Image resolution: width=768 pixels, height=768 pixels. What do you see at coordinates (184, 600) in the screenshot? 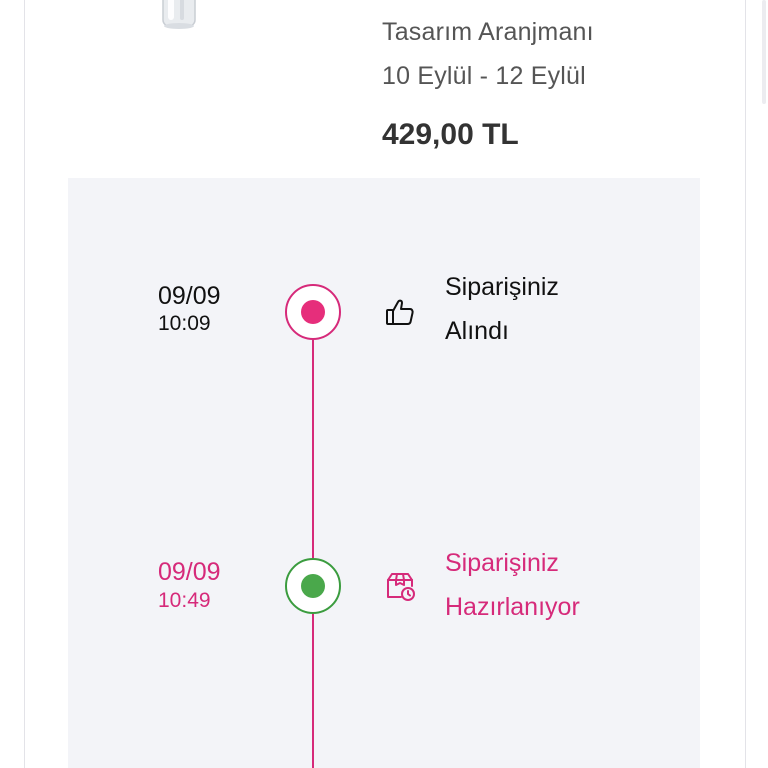
I see `step-time: 10:49` at bounding box center [184, 600].